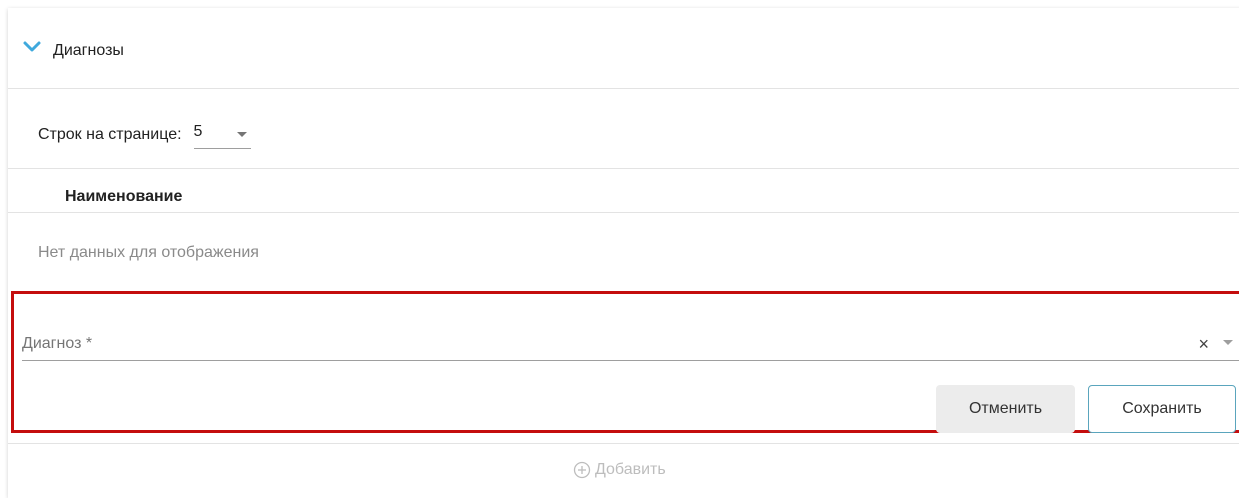 The height and width of the screenshot is (498, 1239). What do you see at coordinates (1203, 344) in the screenshot?
I see `close-icon: ×` at bounding box center [1203, 344].